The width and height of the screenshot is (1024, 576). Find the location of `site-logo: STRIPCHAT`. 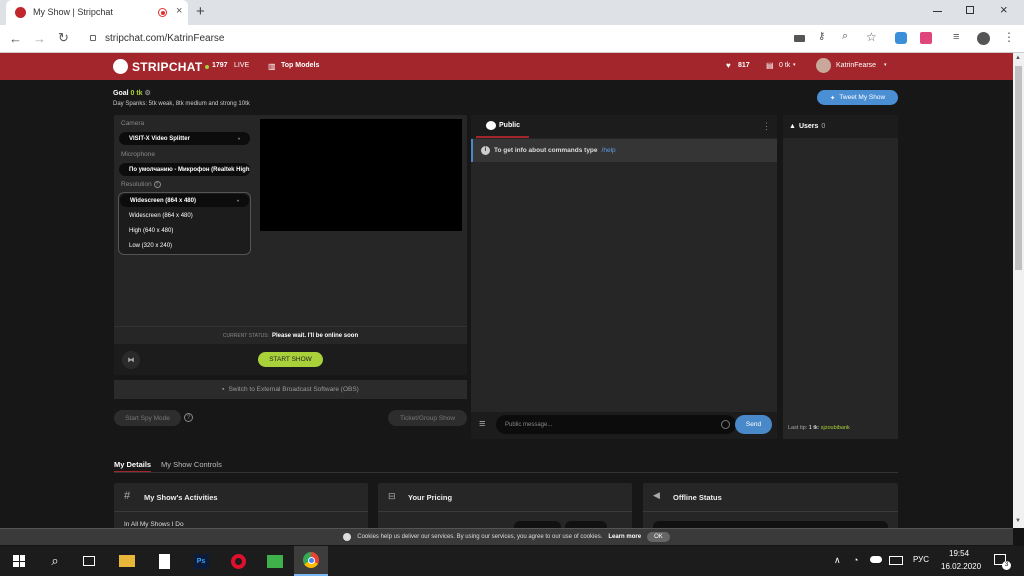

site-logo: STRIPCHAT is located at coordinates (167, 67).